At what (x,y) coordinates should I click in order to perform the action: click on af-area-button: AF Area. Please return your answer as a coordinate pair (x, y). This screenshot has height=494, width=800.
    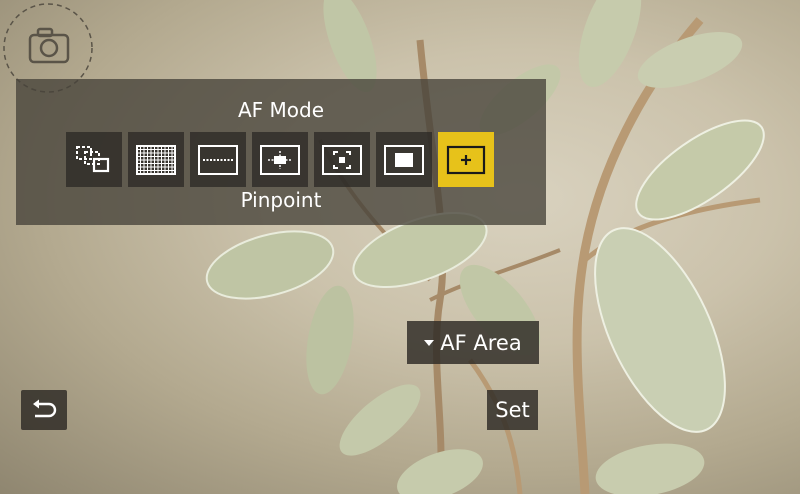
    Looking at the image, I should click on (473, 342).